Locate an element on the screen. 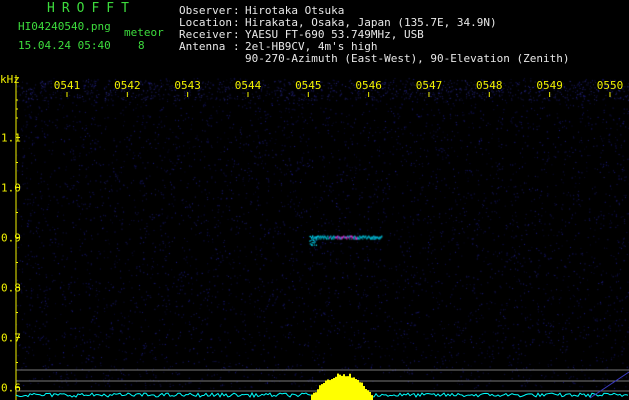 The width and height of the screenshot is (629, 400). x-tick-label: 0546 is located at coordinates (368, 85).